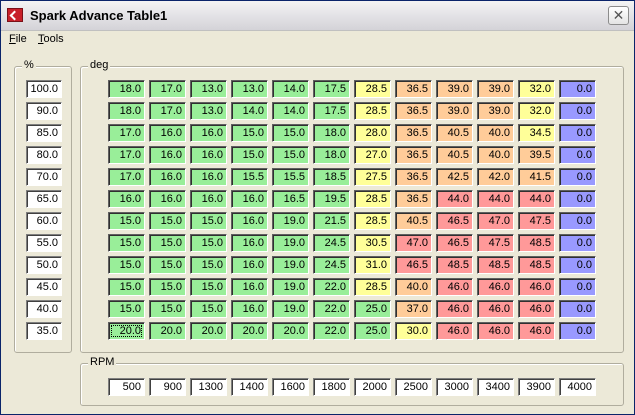  Describe the element at coordinates (44, 111) in the screenshot. I see `percent-cell: 90.0` at that location.